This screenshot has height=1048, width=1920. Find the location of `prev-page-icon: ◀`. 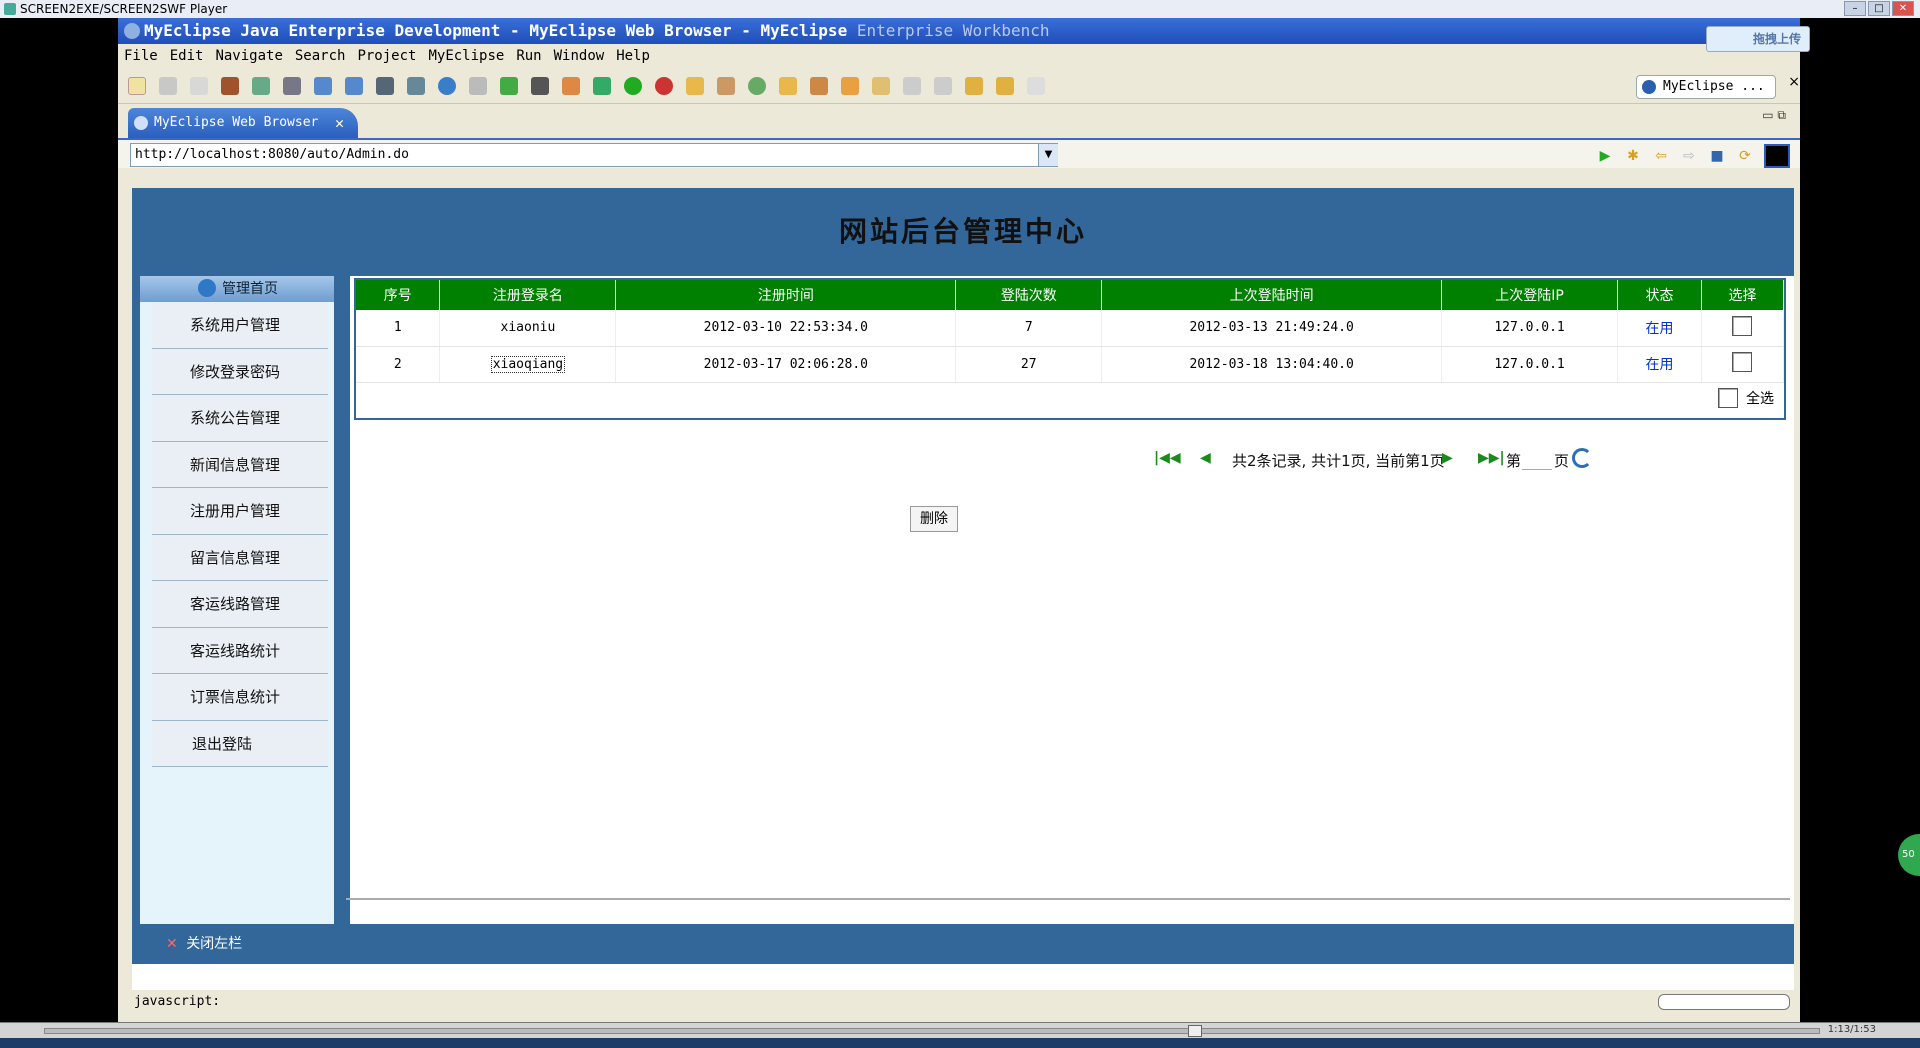

prev-page-icon: ◀ is located at coordinates (1205, 458).